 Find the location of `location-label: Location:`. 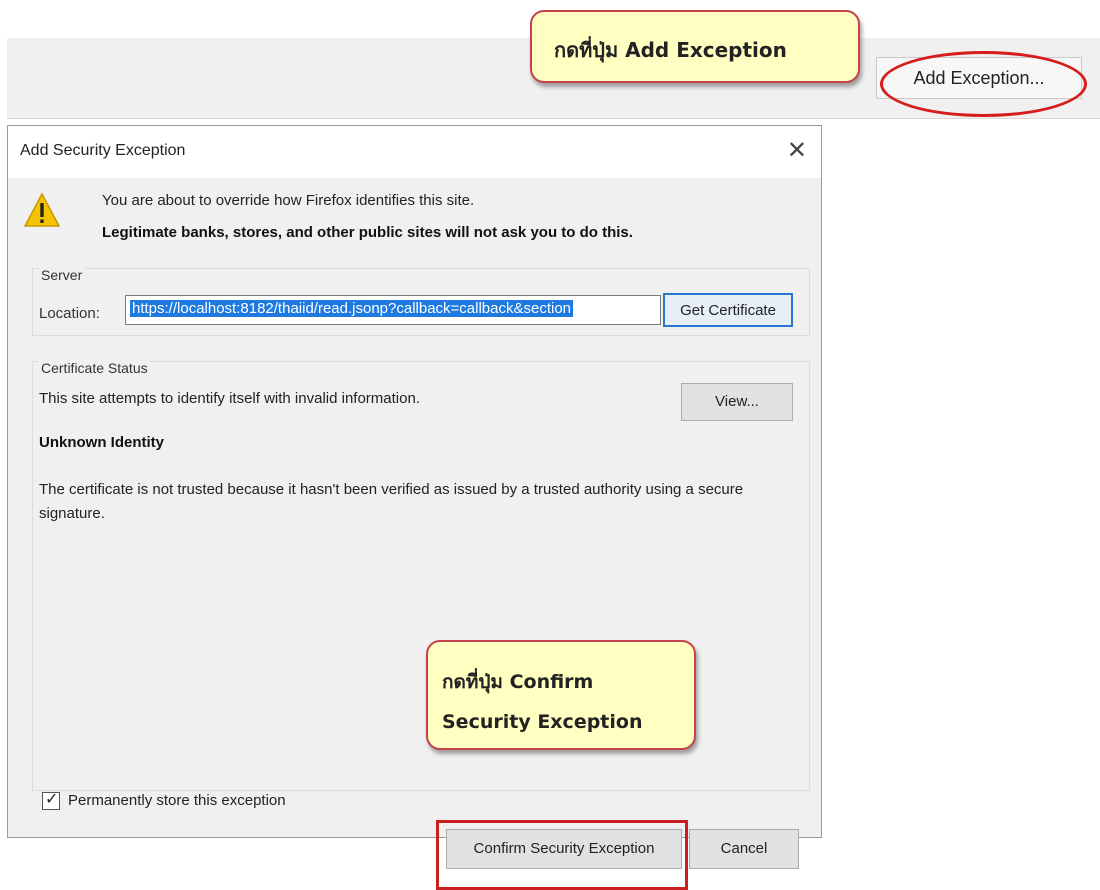

location-label: Location: is located at coordinates (69, 313).